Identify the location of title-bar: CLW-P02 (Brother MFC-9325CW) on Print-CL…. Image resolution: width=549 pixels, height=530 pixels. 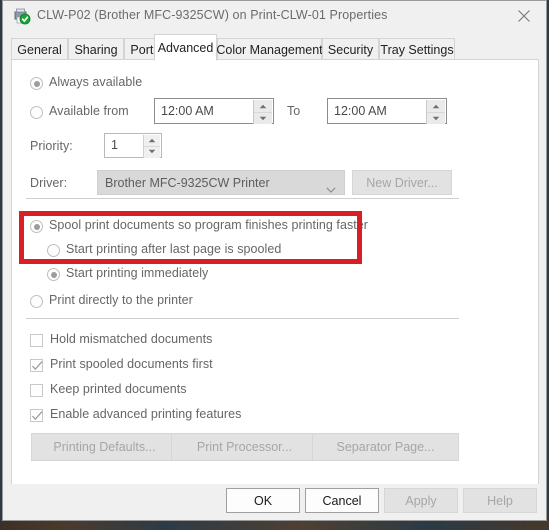
(274, 16).